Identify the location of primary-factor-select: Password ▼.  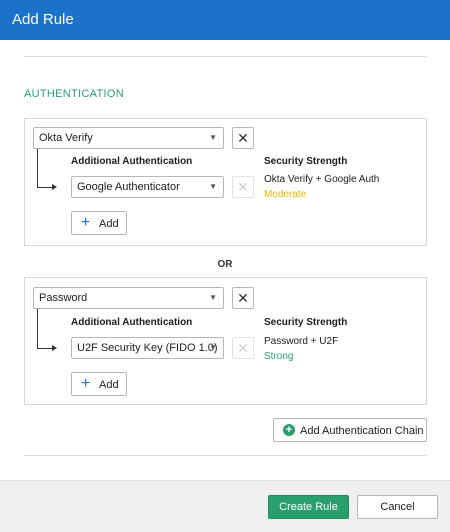
(128, 298).